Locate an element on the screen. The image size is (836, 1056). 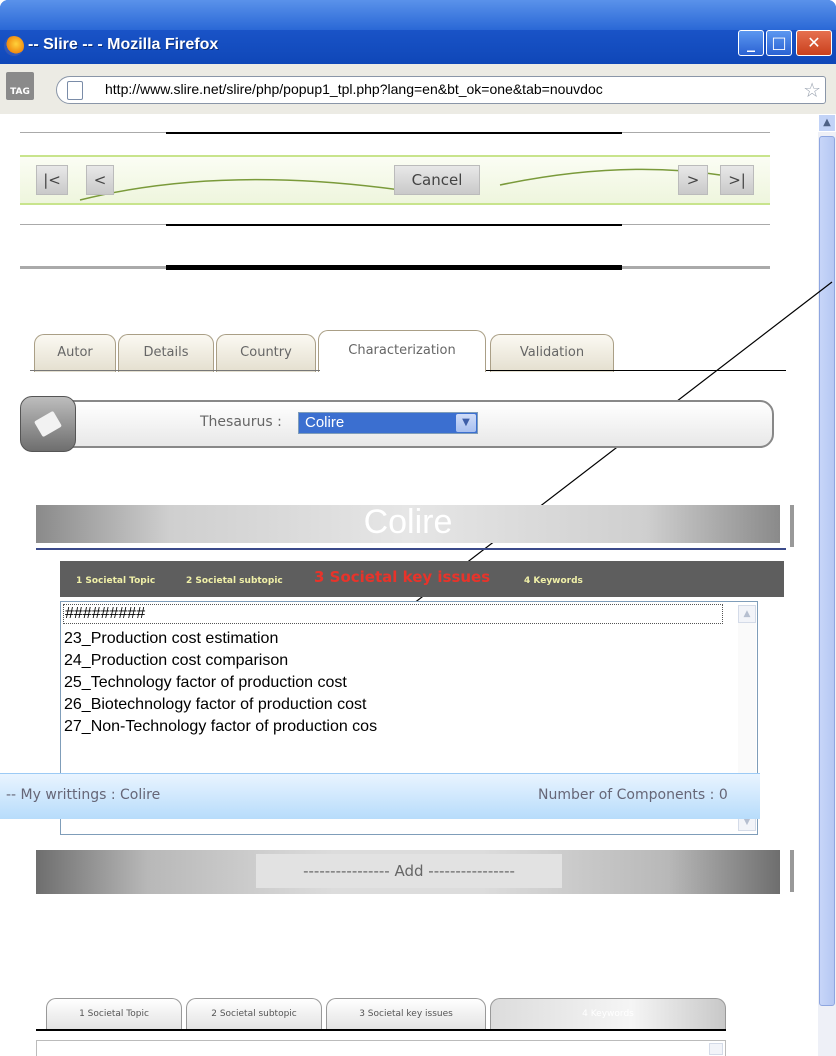
step-societal-subtopic: 2 Societal subtopic is located at coordinates (234, 581).